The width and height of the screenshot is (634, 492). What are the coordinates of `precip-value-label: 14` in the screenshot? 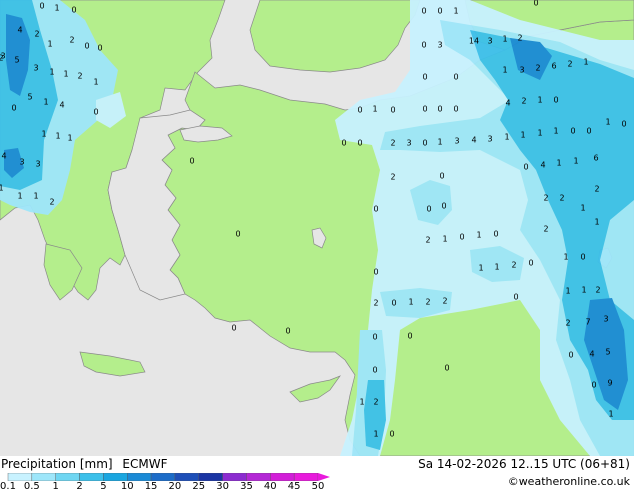 It's located at (474, 41).